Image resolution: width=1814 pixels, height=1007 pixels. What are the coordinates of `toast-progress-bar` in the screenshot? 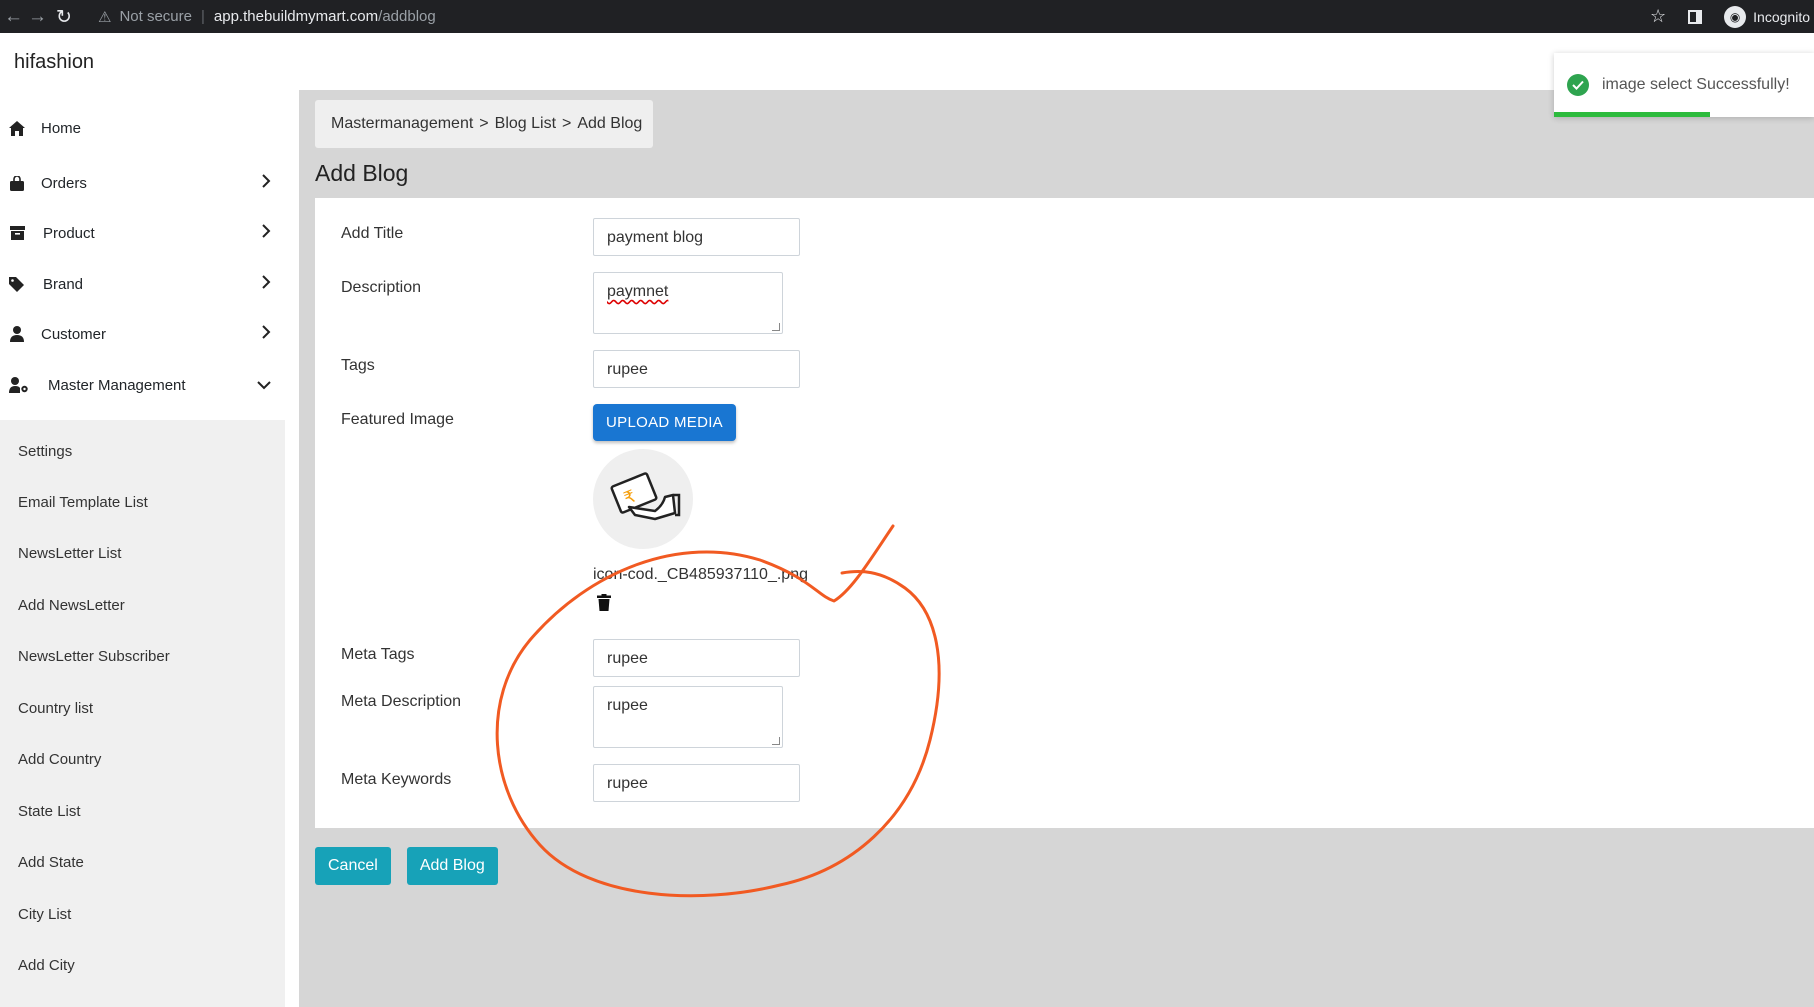 It's located at (1632, 114).